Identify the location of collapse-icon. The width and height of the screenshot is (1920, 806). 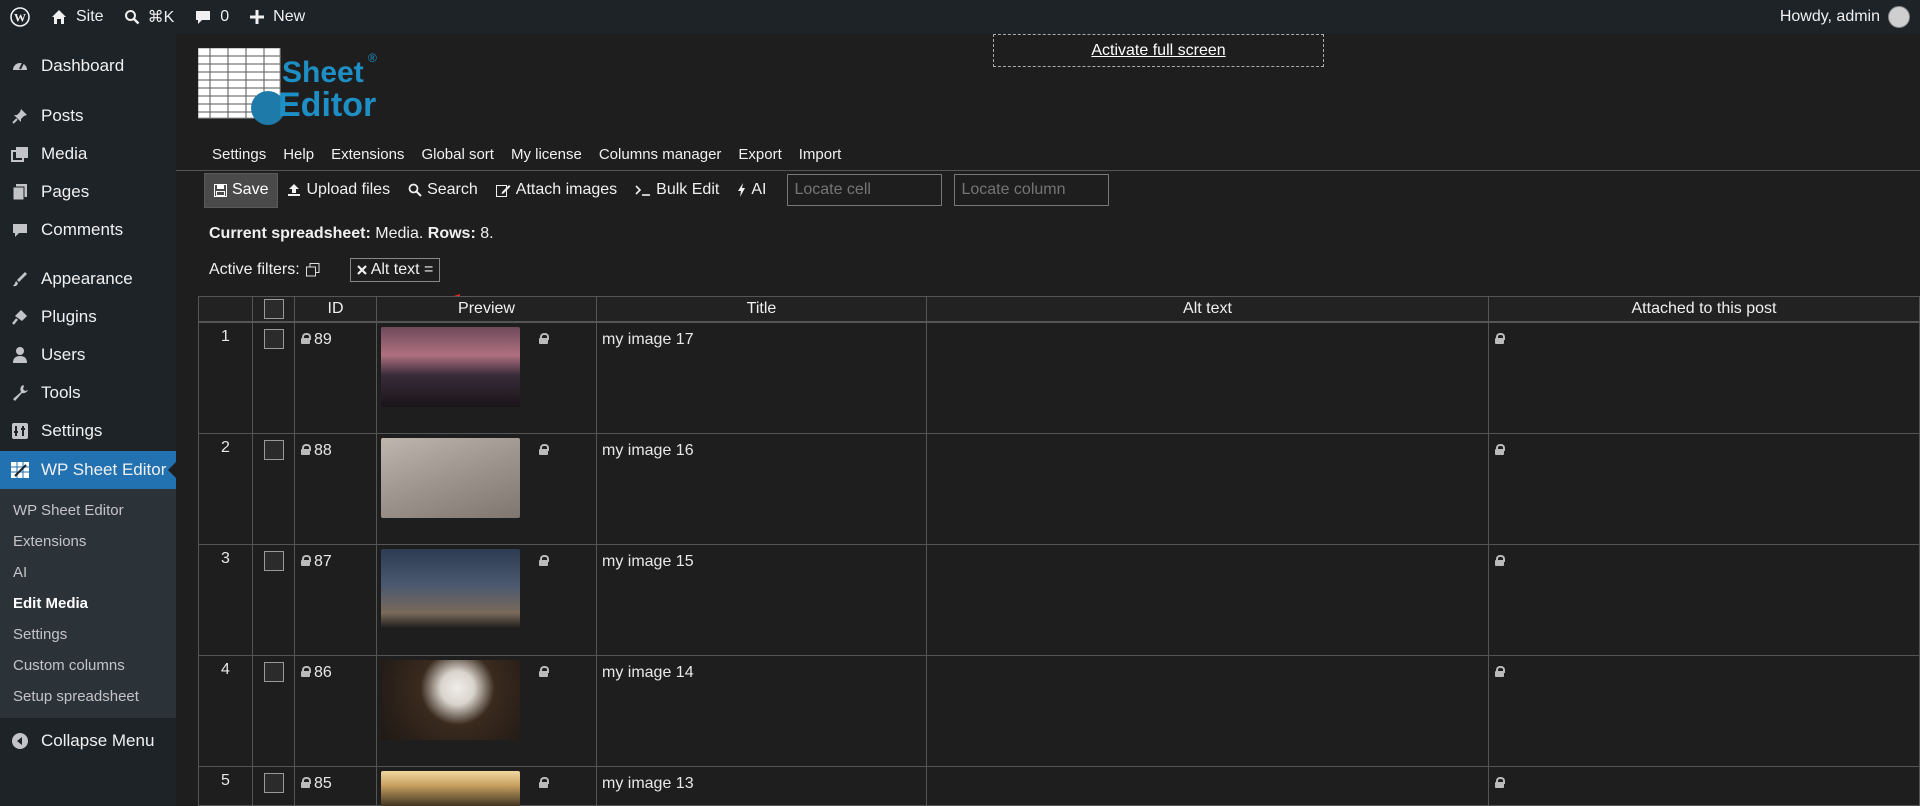
(20, 741).